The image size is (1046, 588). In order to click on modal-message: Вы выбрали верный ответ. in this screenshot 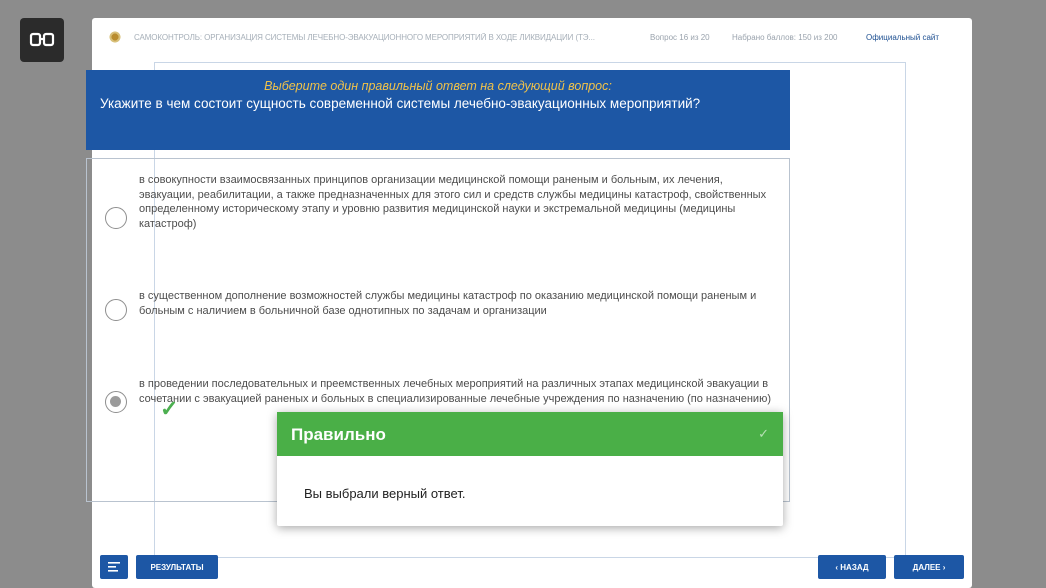, I will do `click(385, 493)`.